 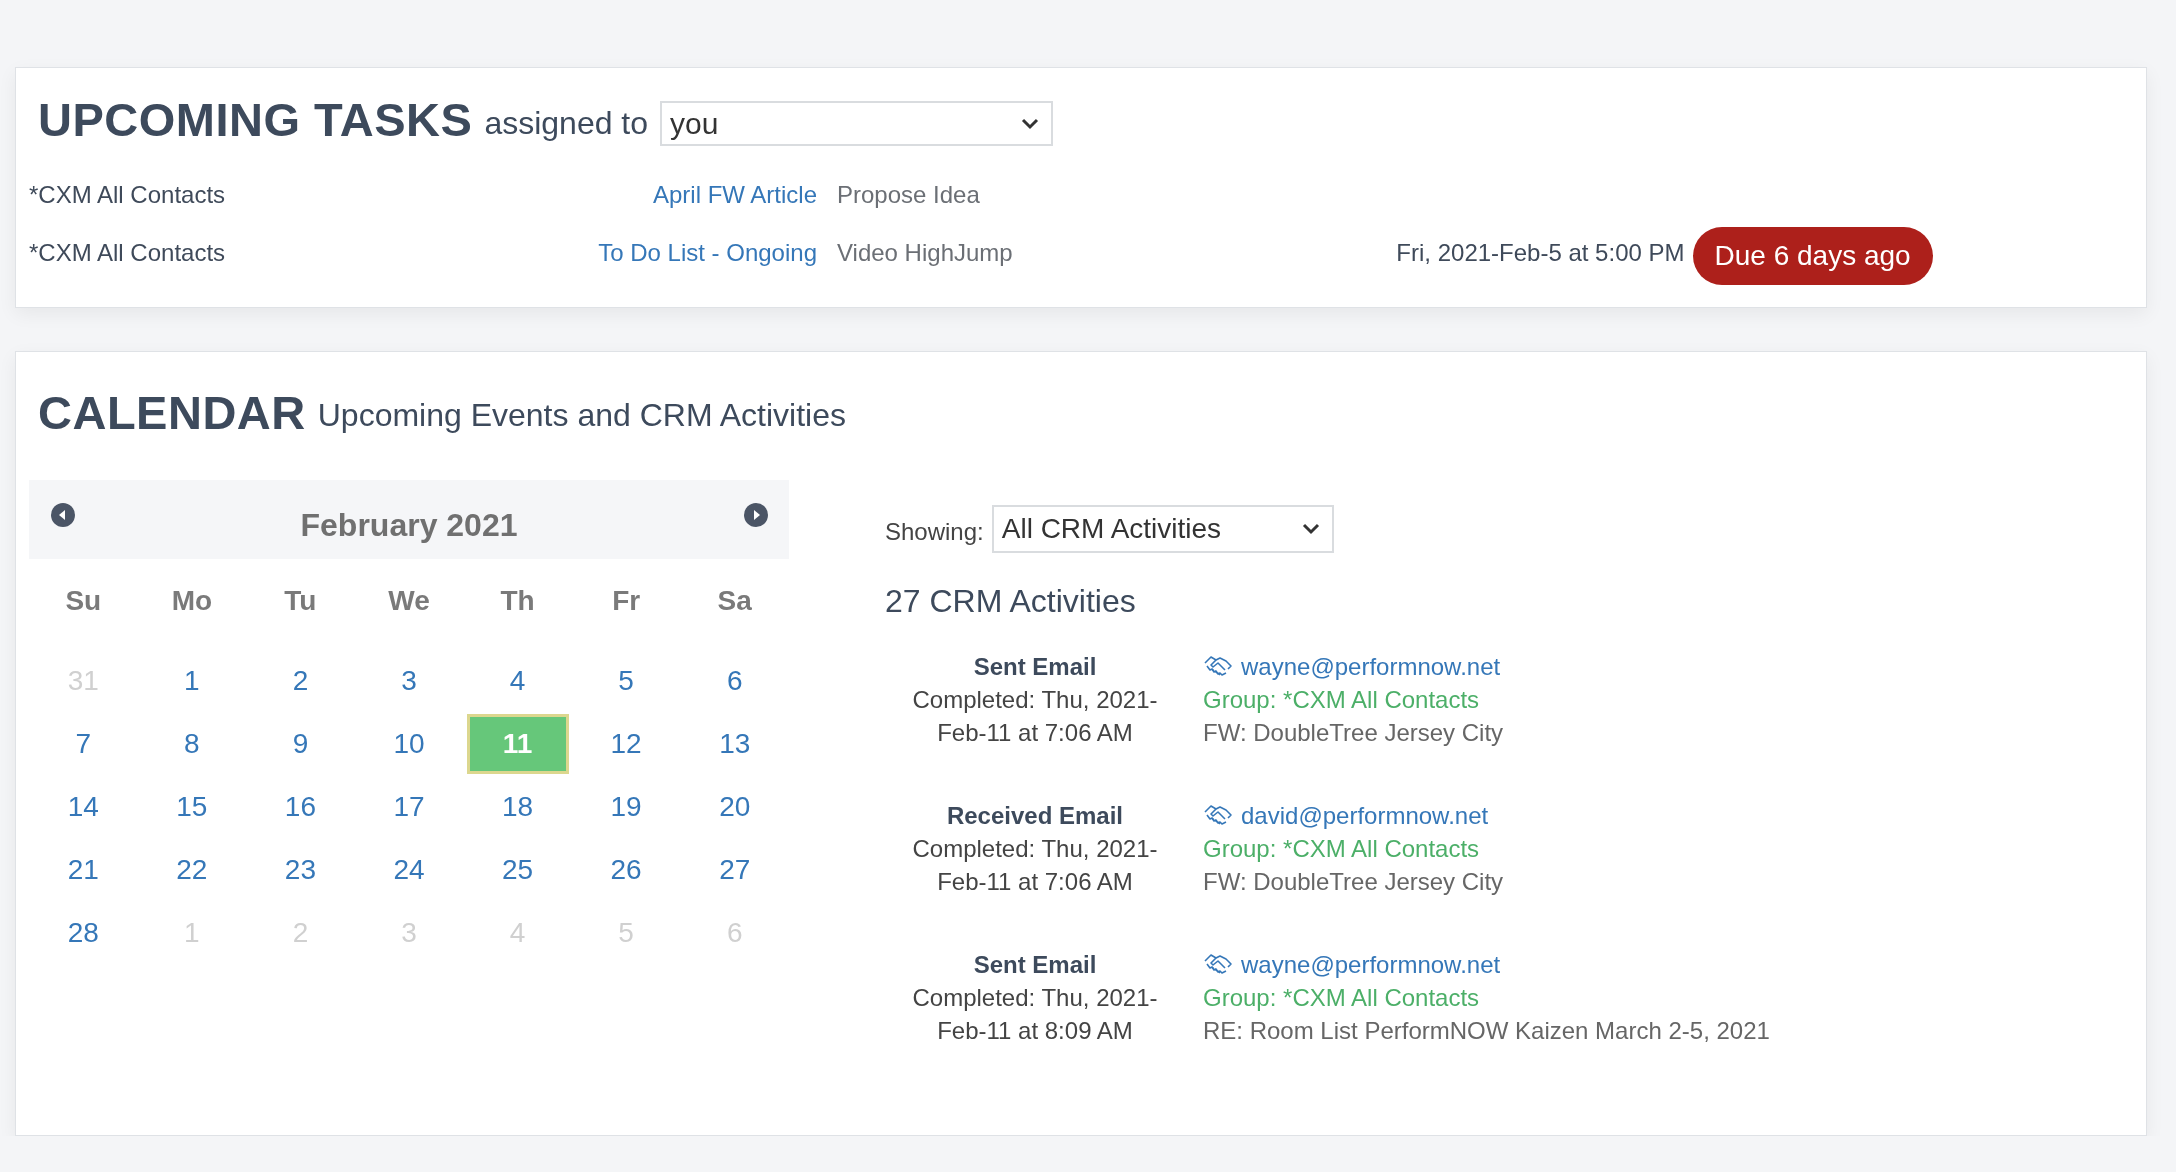 What do you see at coordinates (857, 123) in the screenshot?
I see `assignee-select: you` at bounding box center [857, 123].